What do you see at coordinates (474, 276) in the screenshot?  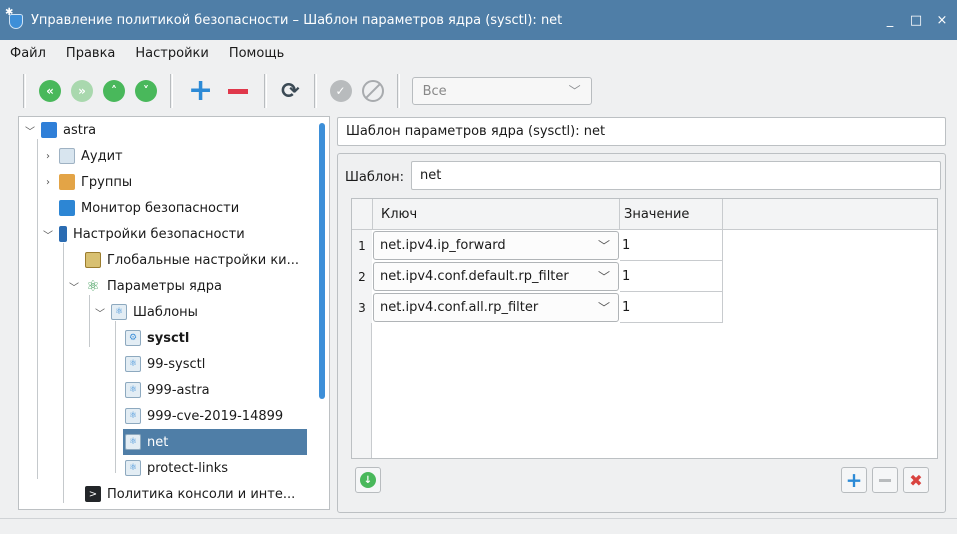 I see `key-combo-value: net.ipv4.conf.default.rp_filter` at bounding box center [474, 276].